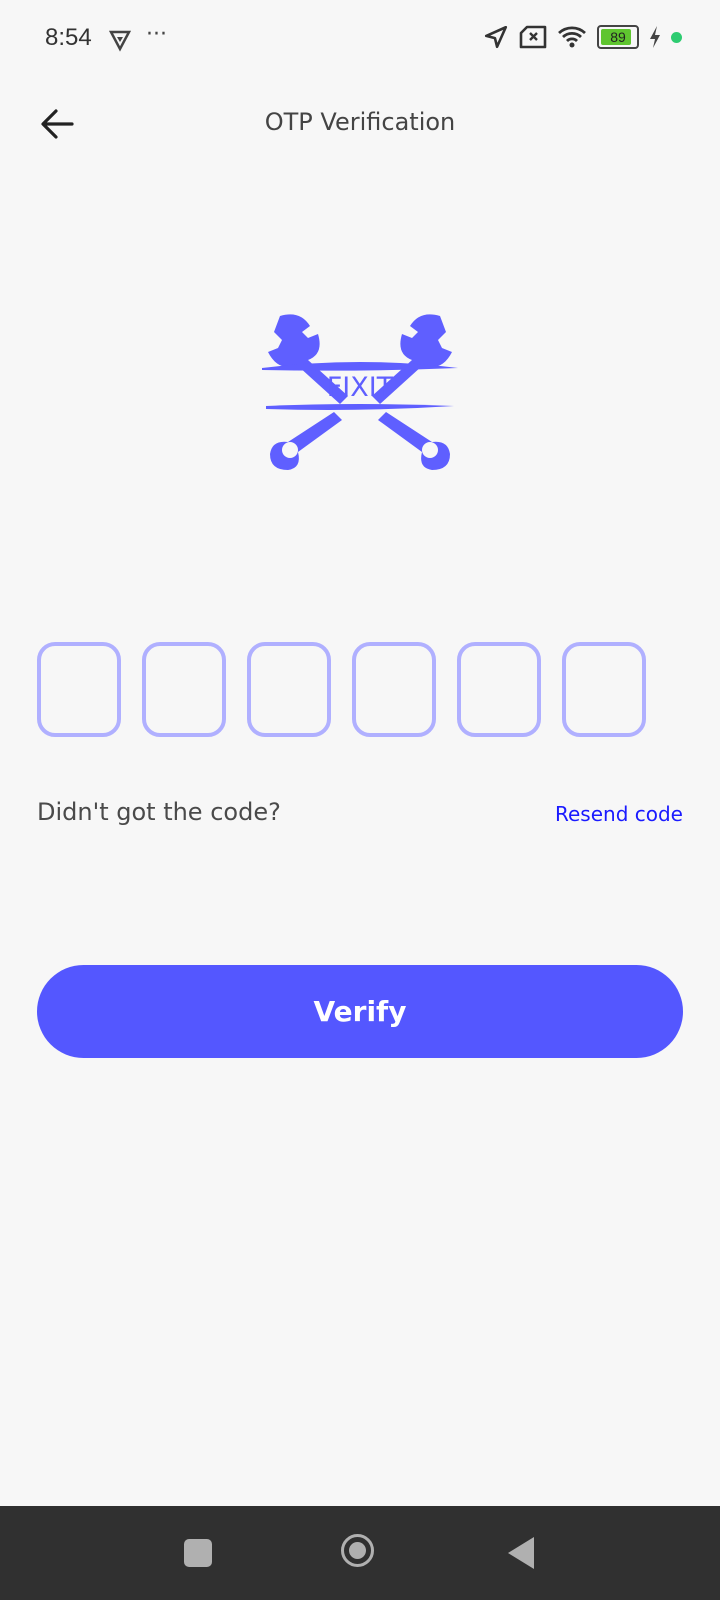 This screenshot has height=1600, width=720. What do you see at coordinates (533, 37) in the screenshot?
I see `no-sim-icon` at bounding box center [533, 37].